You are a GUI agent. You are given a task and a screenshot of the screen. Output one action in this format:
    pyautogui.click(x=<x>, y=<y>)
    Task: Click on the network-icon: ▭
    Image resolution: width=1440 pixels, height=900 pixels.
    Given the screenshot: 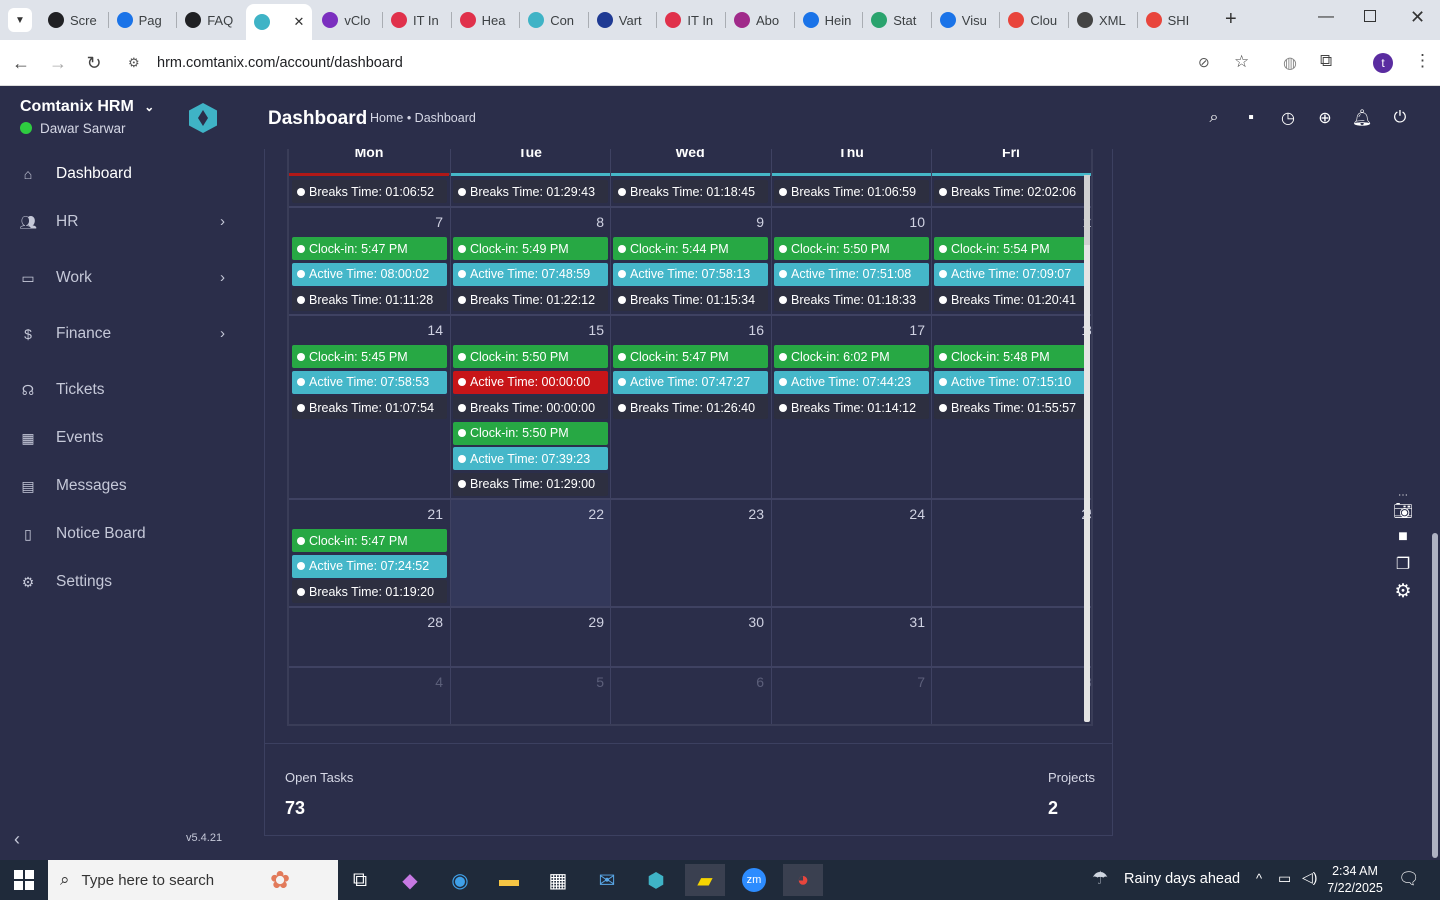 What is the action you would take?
    pyautogui.click(x=1284, y=878)
    